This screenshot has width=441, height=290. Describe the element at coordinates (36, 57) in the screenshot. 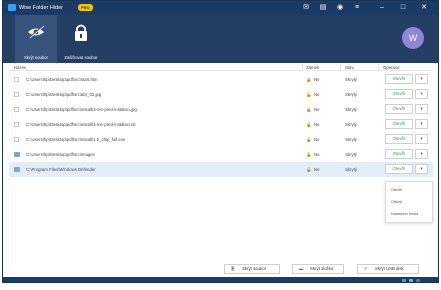

I see `tab-hide-file-label: Skrýt soubor` at that location.